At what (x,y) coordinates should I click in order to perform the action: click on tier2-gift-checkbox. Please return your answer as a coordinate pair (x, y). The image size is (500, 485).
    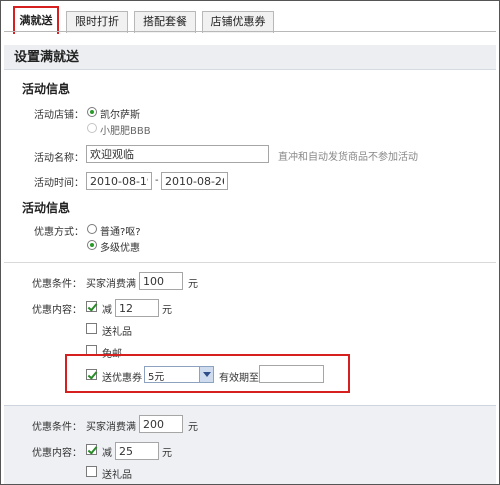
    Looking at the image, I should click on (91, 471).